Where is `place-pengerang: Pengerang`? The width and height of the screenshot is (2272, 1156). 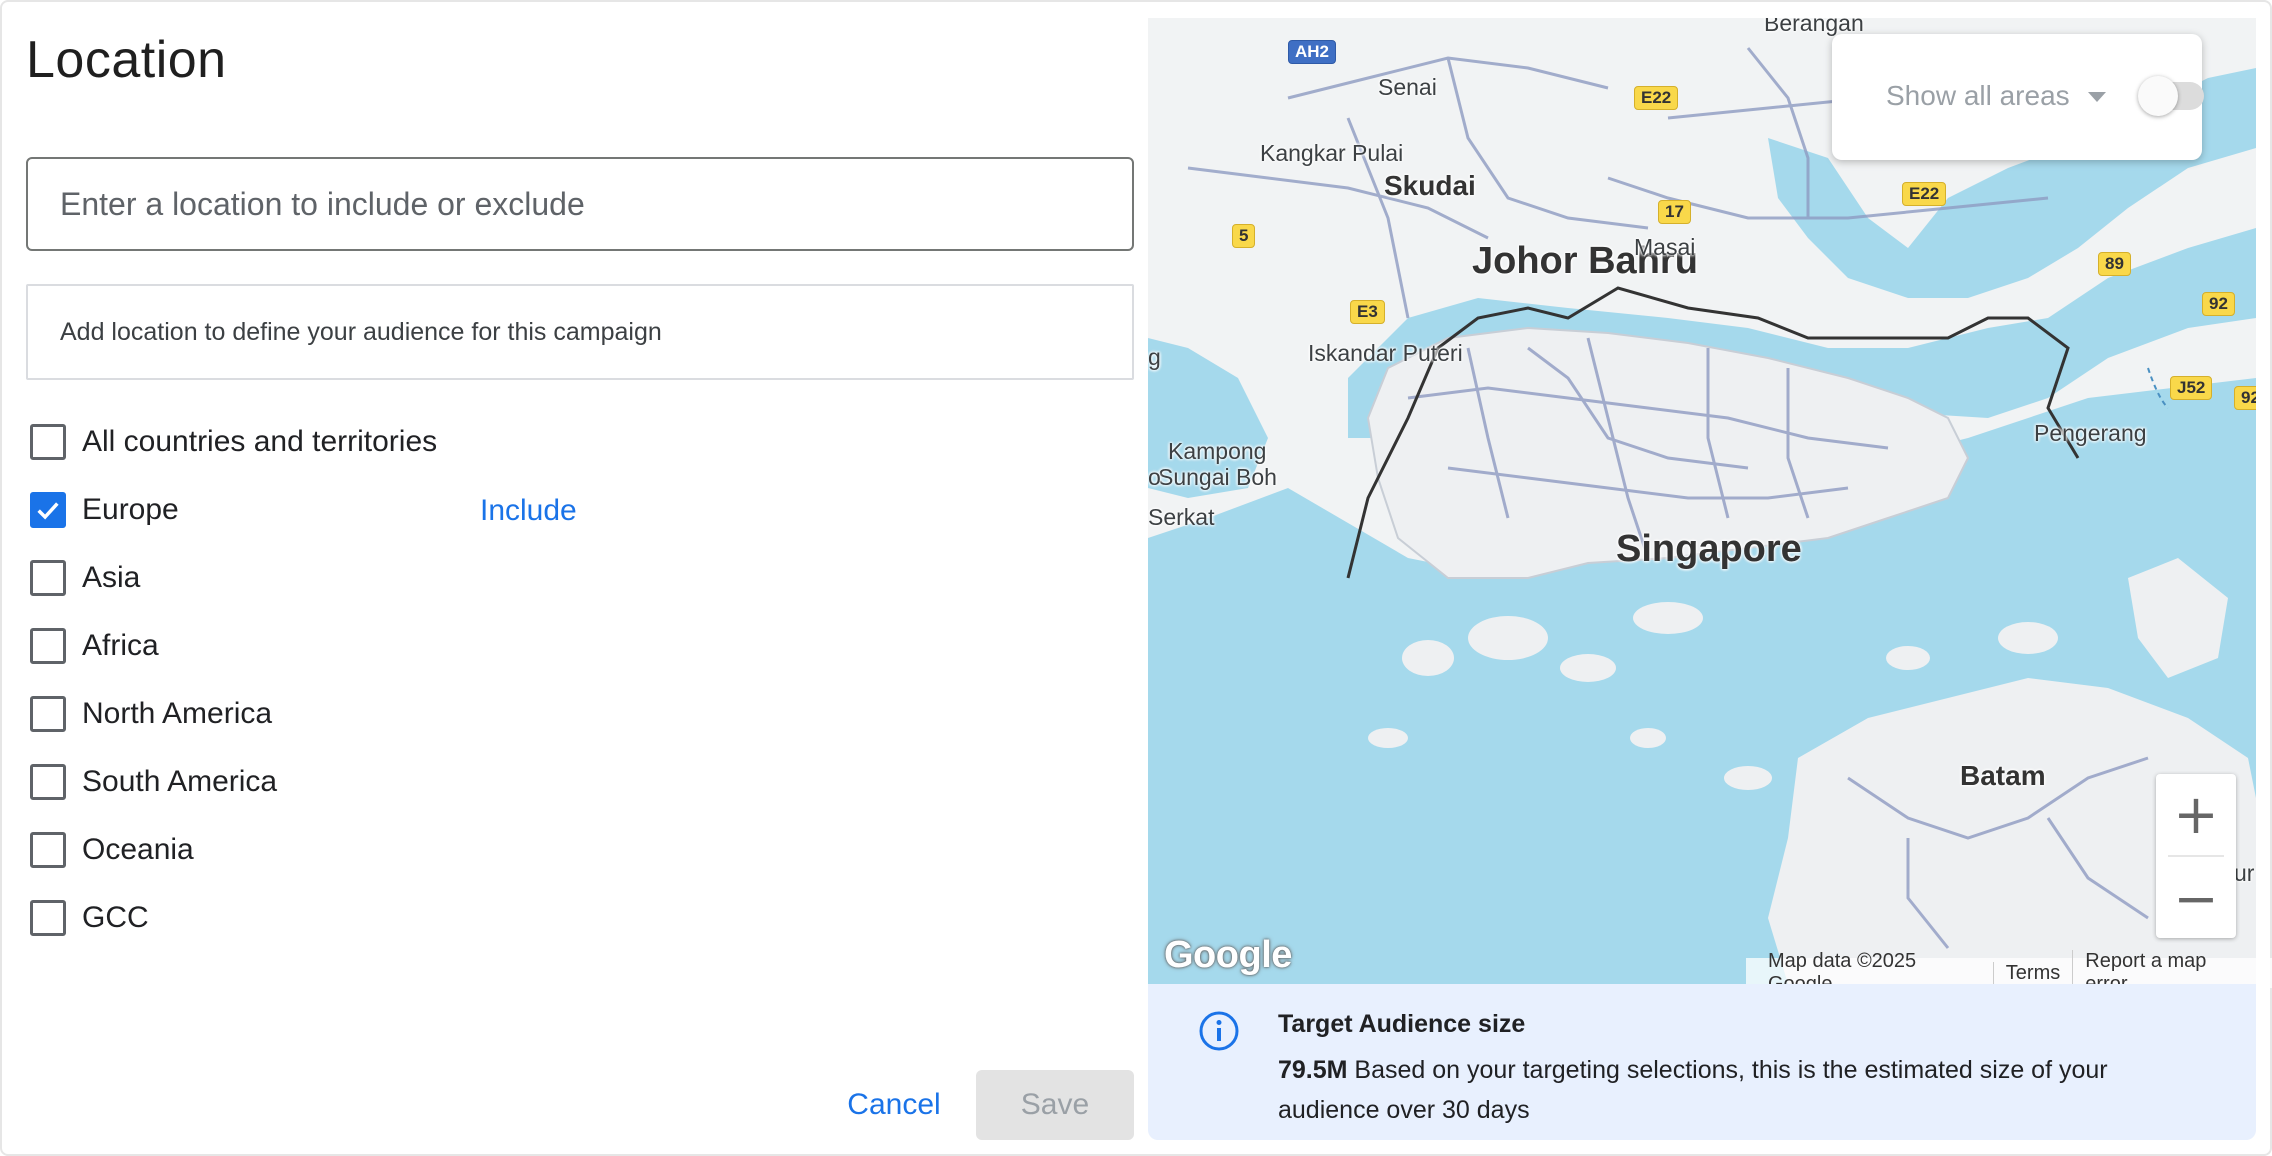
place-pengerang: Pengerang is located at coordinates (2090, 433).